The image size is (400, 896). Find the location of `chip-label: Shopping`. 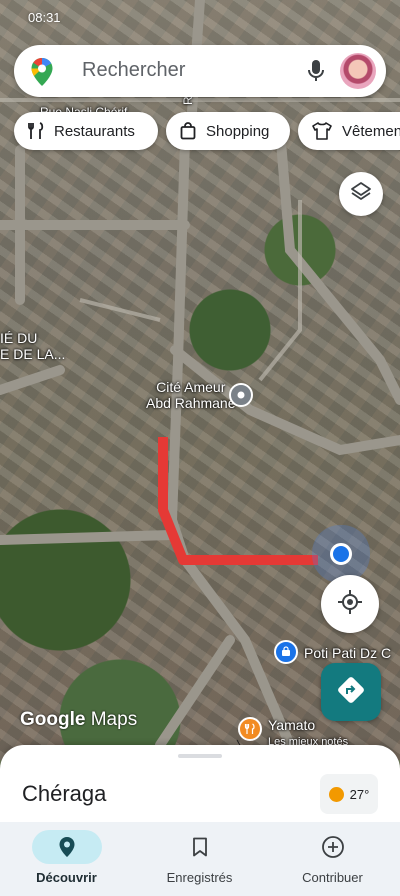

chip-label: Shopping is located at coordinates (238, 131).